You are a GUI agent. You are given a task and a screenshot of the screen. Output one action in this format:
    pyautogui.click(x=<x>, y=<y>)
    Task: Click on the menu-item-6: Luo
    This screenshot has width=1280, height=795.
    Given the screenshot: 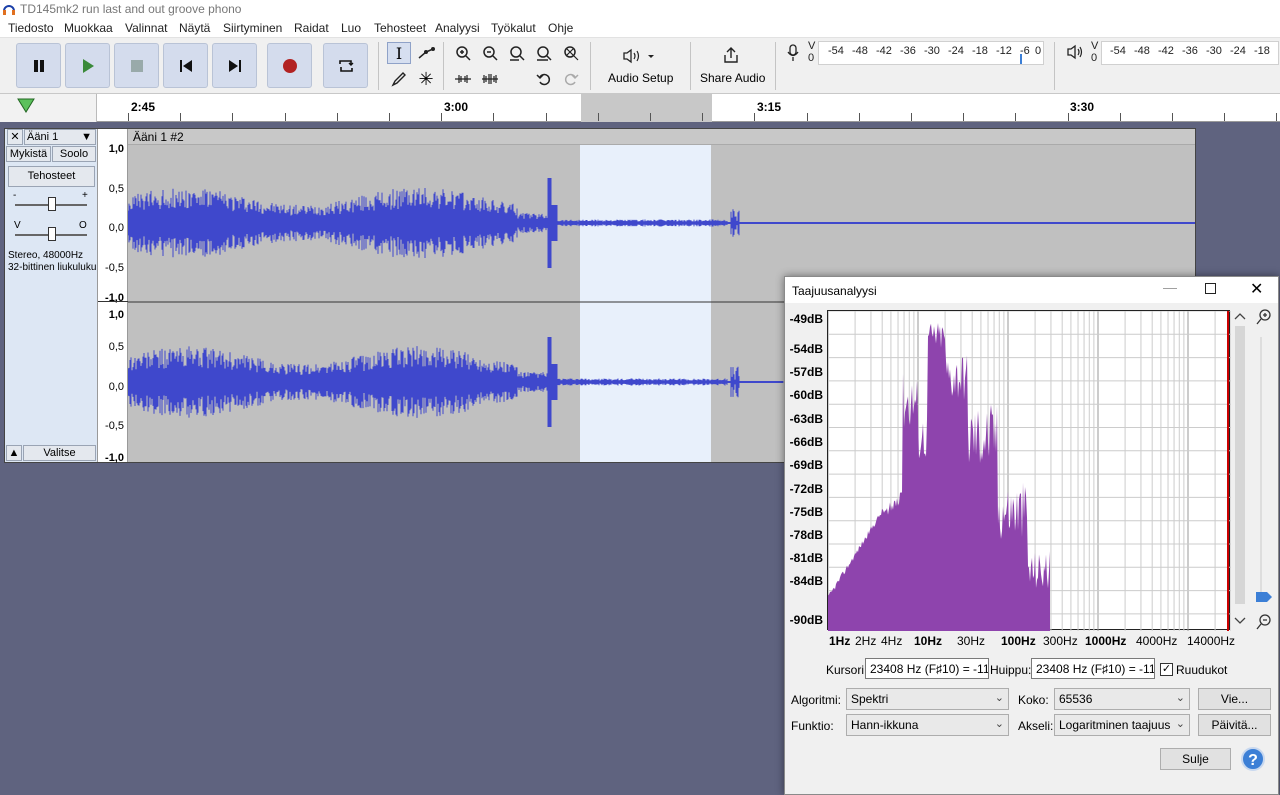 What is the action you would take?
    pyautogui.click(x=351, y=28)
    